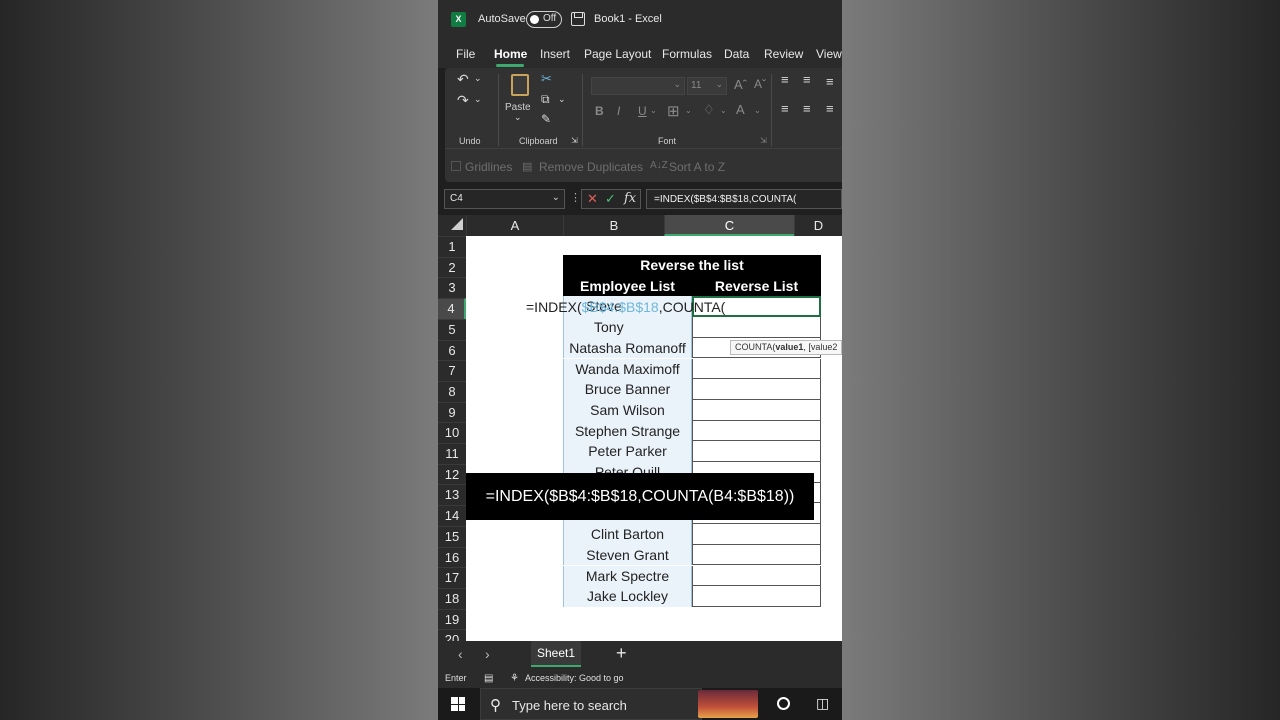 This screenshot has height=720, width=1280. Describe the element at coordinates (627, 286) in the screenshot. I see `employee-list-header: Employee List` at that location.